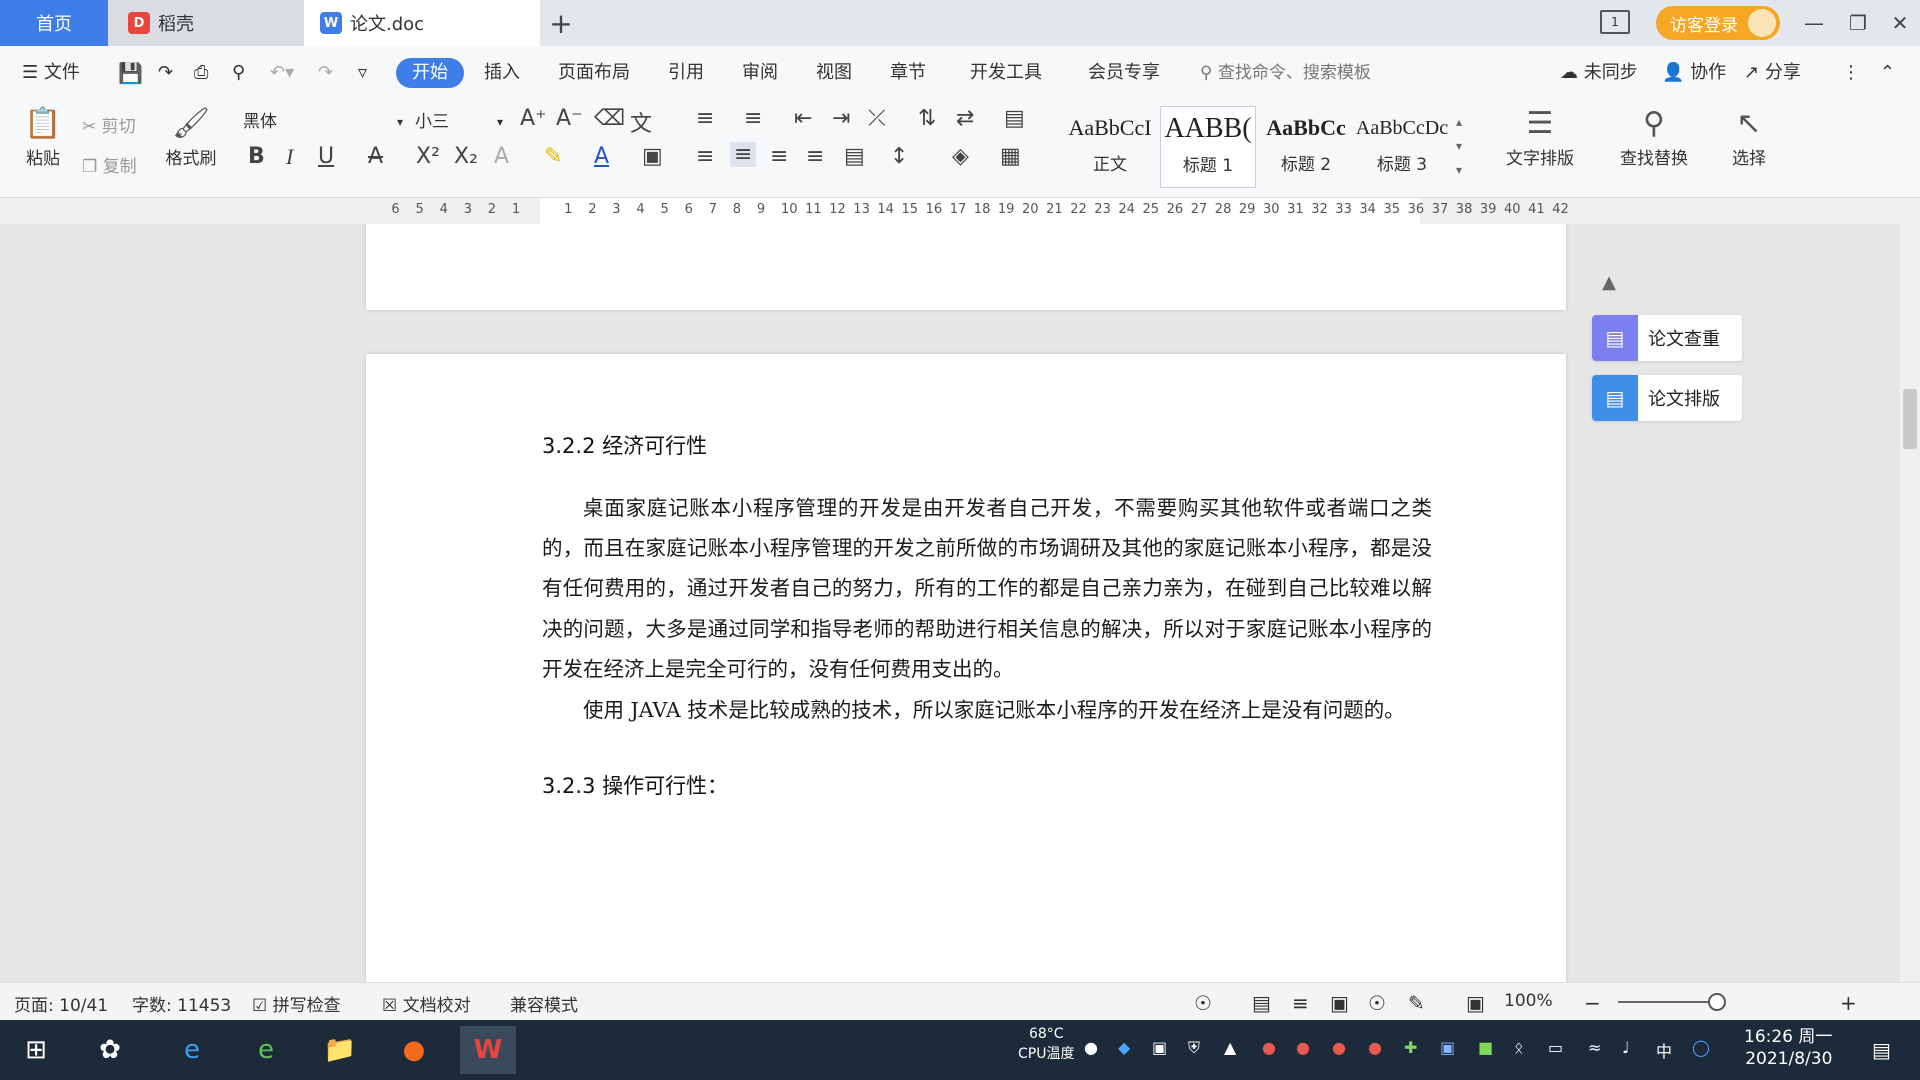 This screenshot has height=1080, width=1920. Describe the element at coordinates (1788, 1048) in the screenshot. I see `clock: 16:26 周一 2021/8/30` at that location.